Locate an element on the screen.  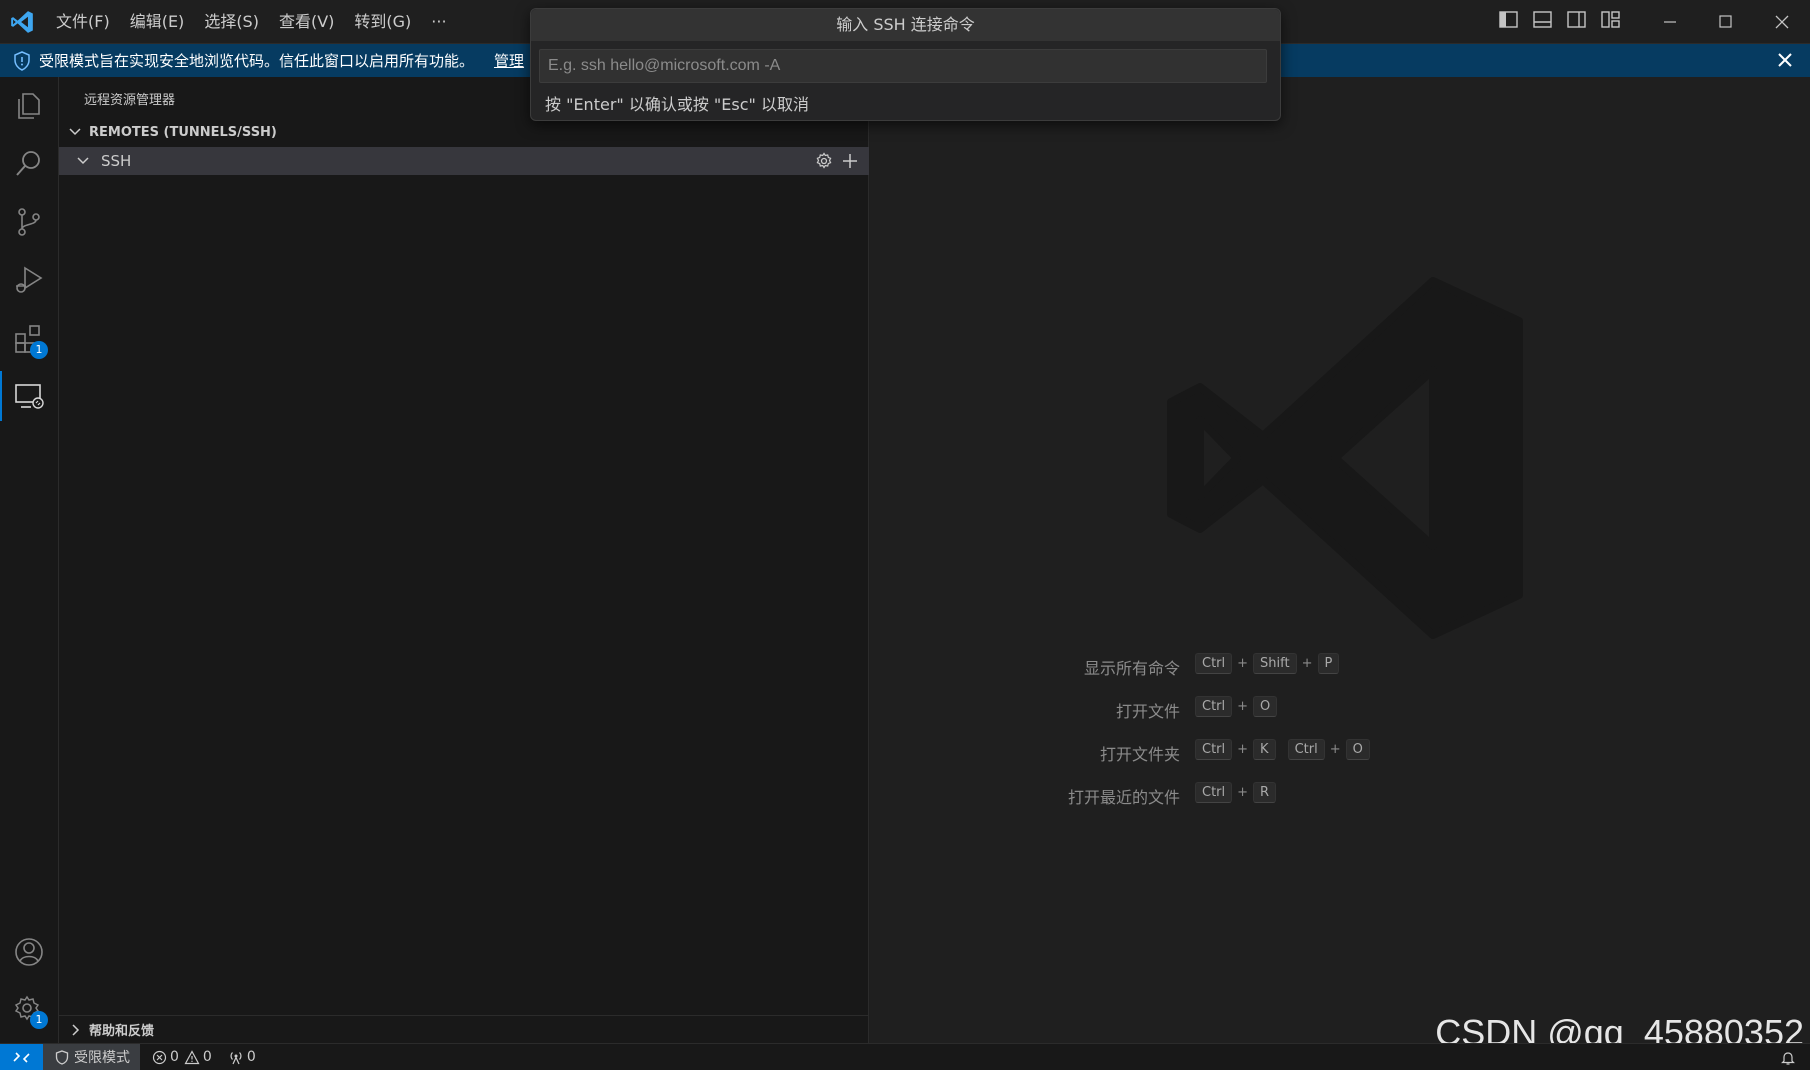
quick-input-hint: 按 "Enter" 以确认或按 "Esc" 以取消 is located at coordinates (677, 104).